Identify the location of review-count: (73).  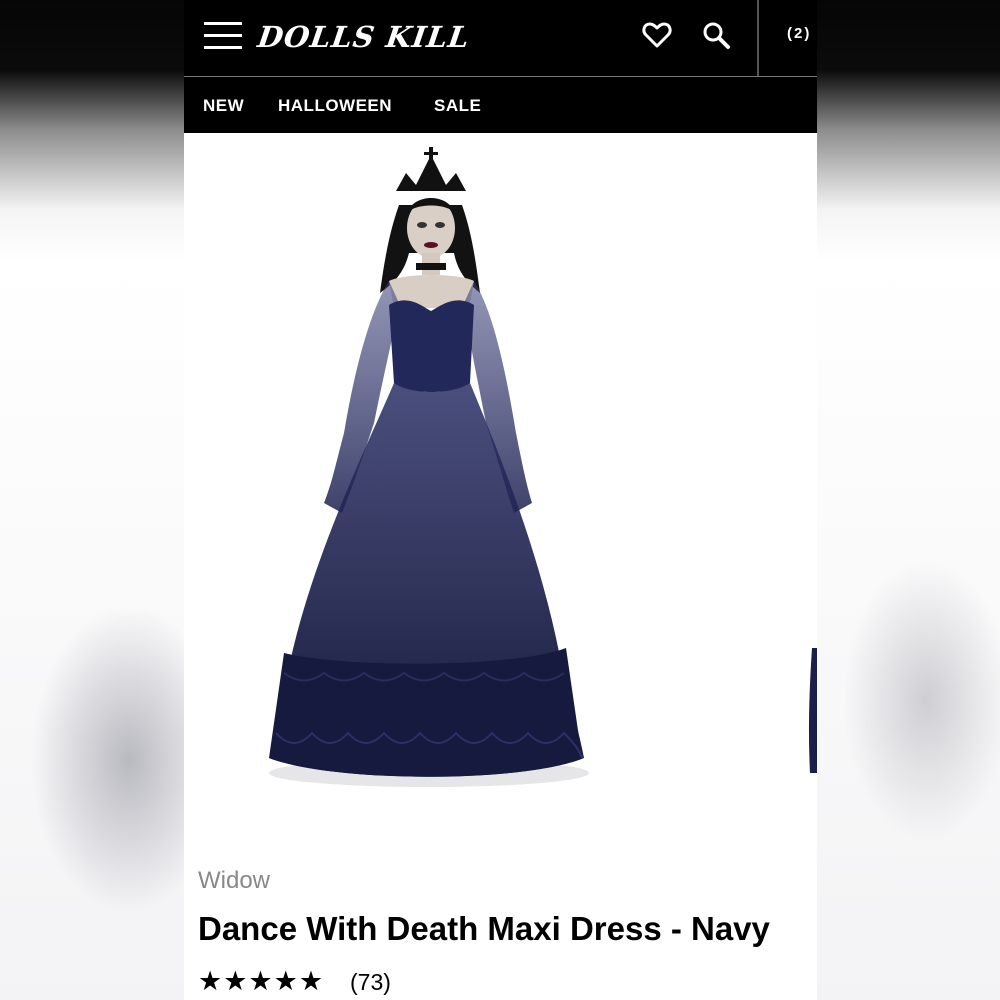
(370, 982).